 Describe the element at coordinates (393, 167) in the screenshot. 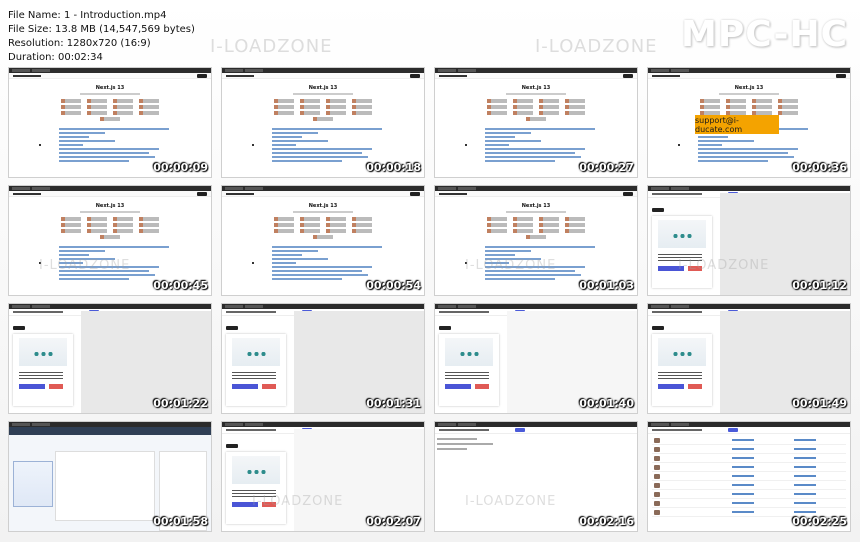

I see `timestamp: 00:00:18` at that location.